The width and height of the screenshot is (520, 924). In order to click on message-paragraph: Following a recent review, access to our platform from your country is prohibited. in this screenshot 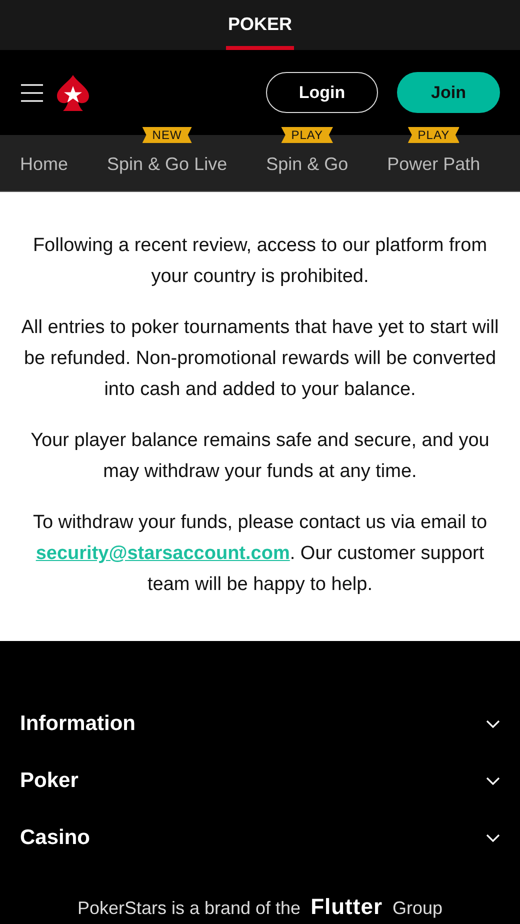, I will do `click(260, 261)`.